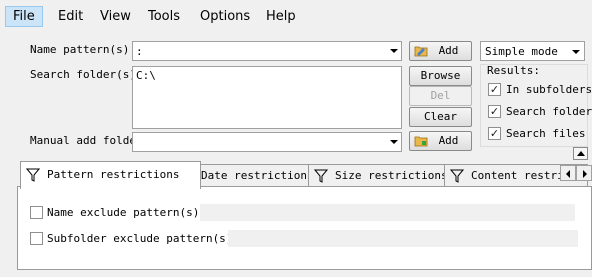 This screenshot has width=592, height=277. I want to click on tab-scroll-arrows, so click(576, 173).